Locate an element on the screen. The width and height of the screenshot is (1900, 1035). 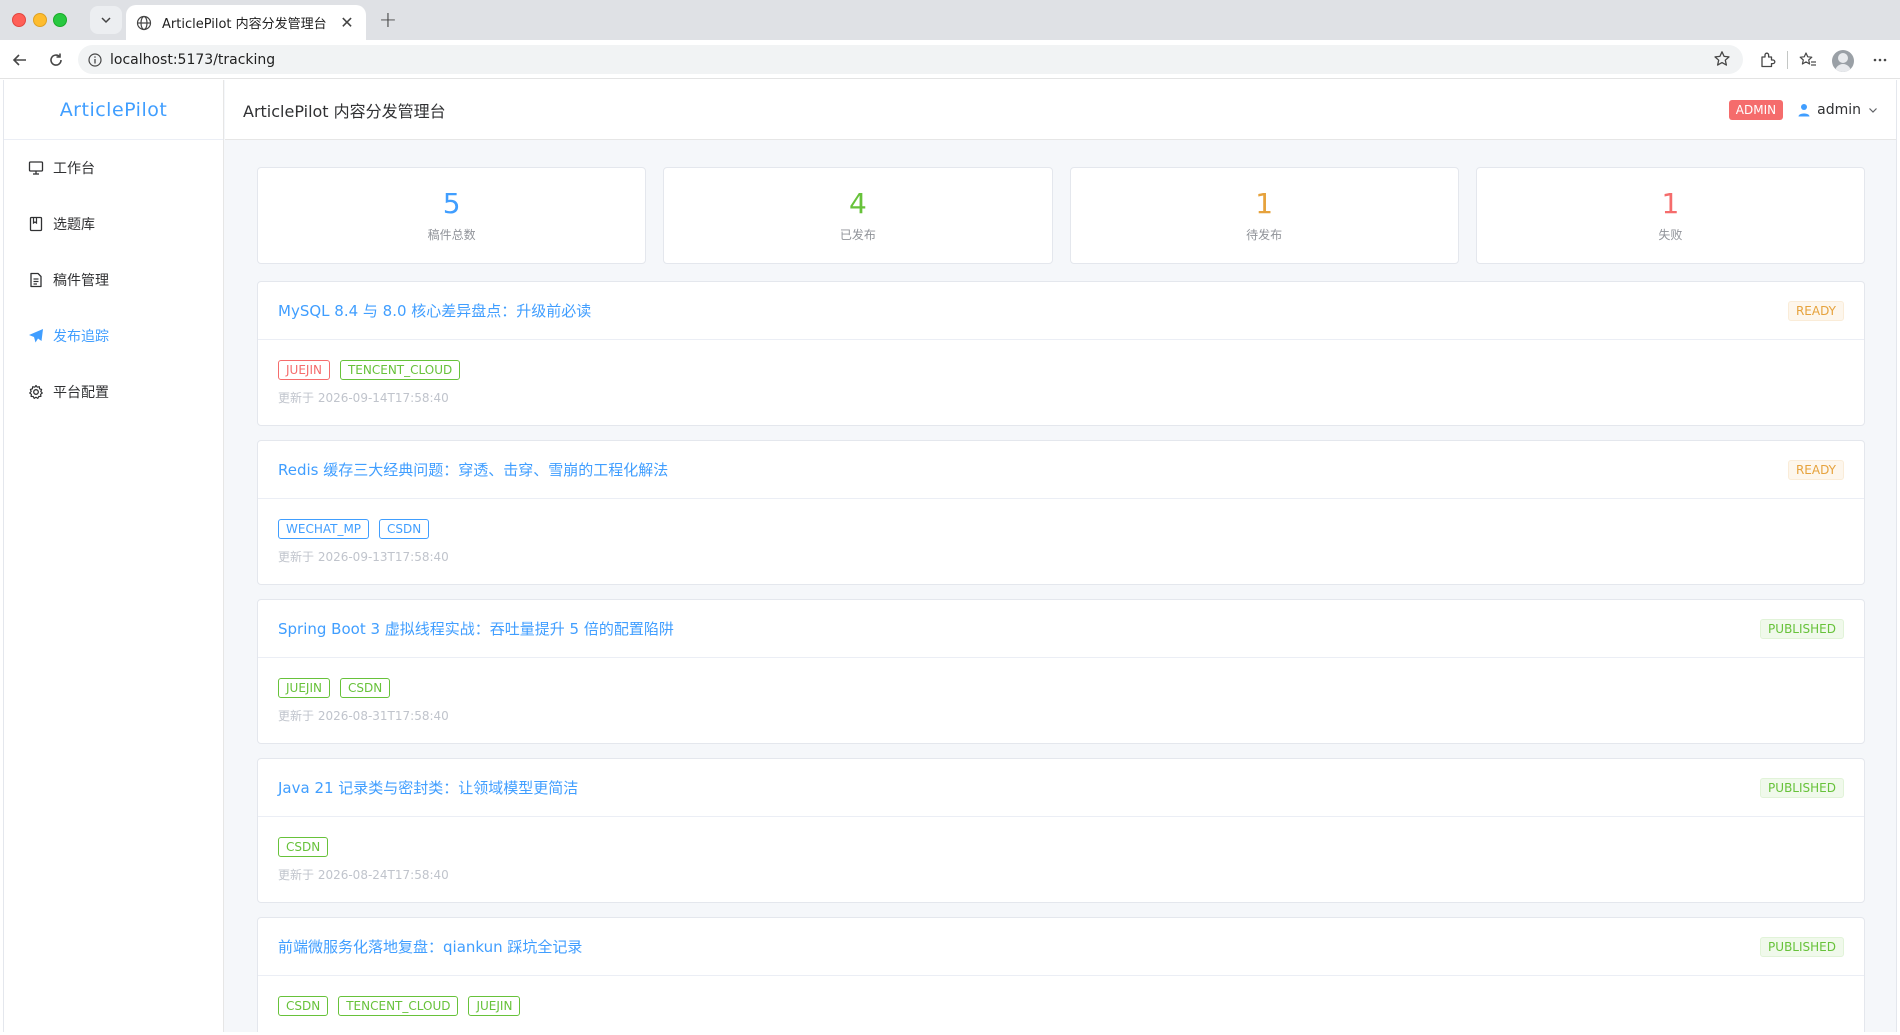
more-menu-icon is located at coordinates (1880, 60).